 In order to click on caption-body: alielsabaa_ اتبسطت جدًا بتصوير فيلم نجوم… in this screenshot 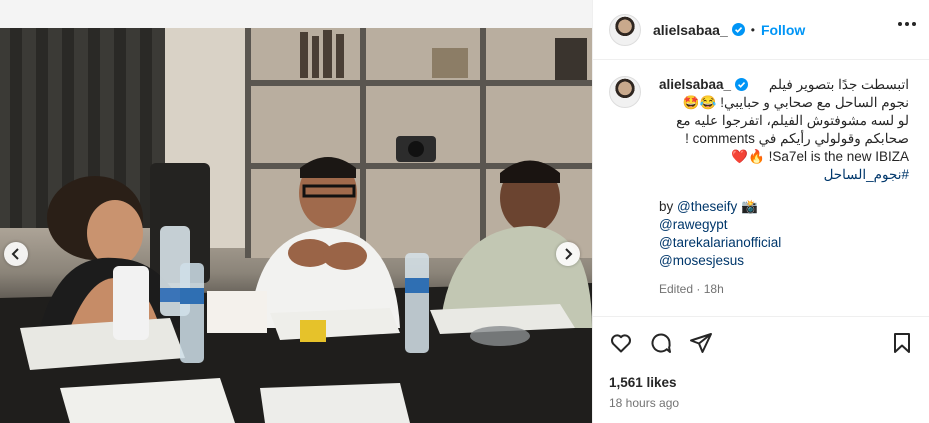, I will do `click(784, 187)`.